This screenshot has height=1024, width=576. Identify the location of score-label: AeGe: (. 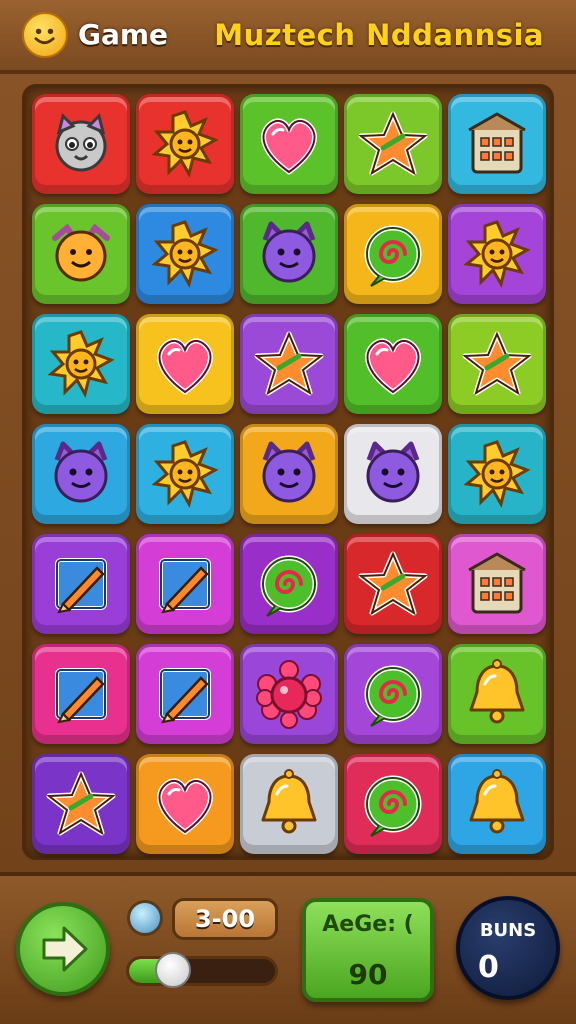
(368, 924).